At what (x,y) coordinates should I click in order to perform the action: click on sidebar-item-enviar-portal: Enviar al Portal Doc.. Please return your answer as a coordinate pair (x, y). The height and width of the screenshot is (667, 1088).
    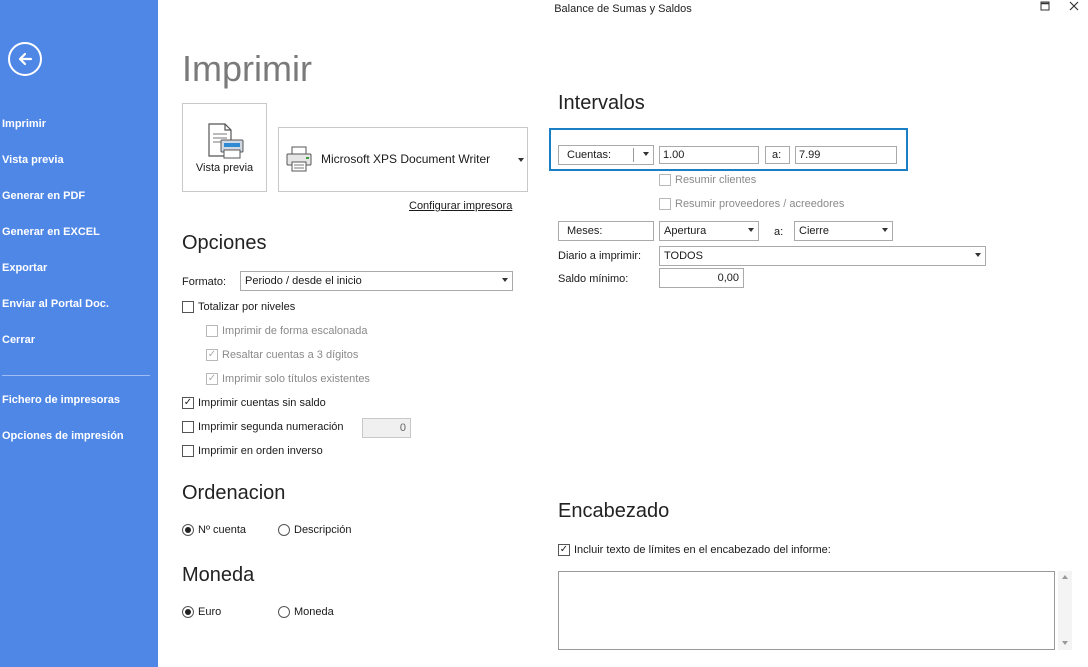
    Looking at the image, I should click on (55, 304).